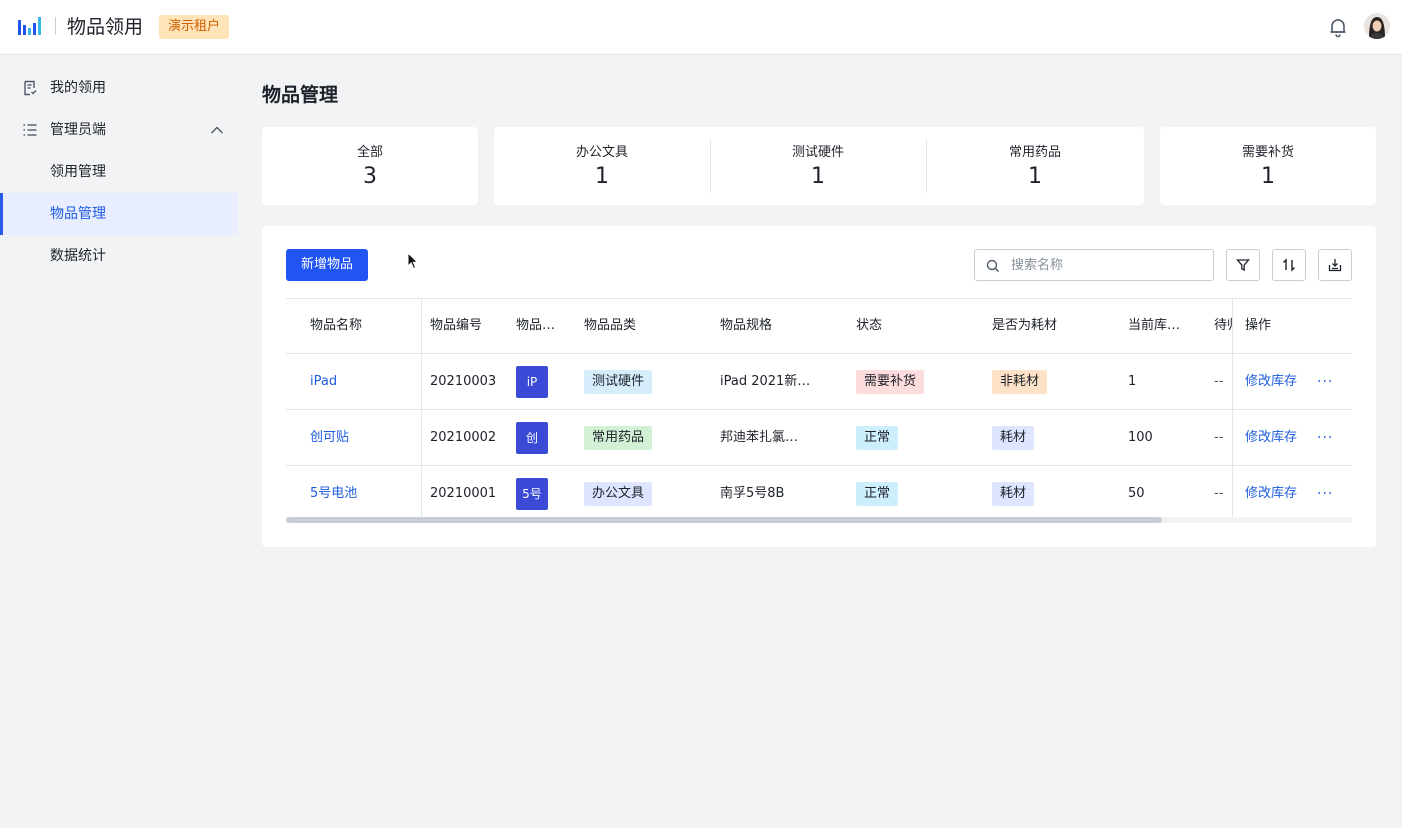 The image size is (1402, 828). I want to click on export-icon, so click(1335, 265).